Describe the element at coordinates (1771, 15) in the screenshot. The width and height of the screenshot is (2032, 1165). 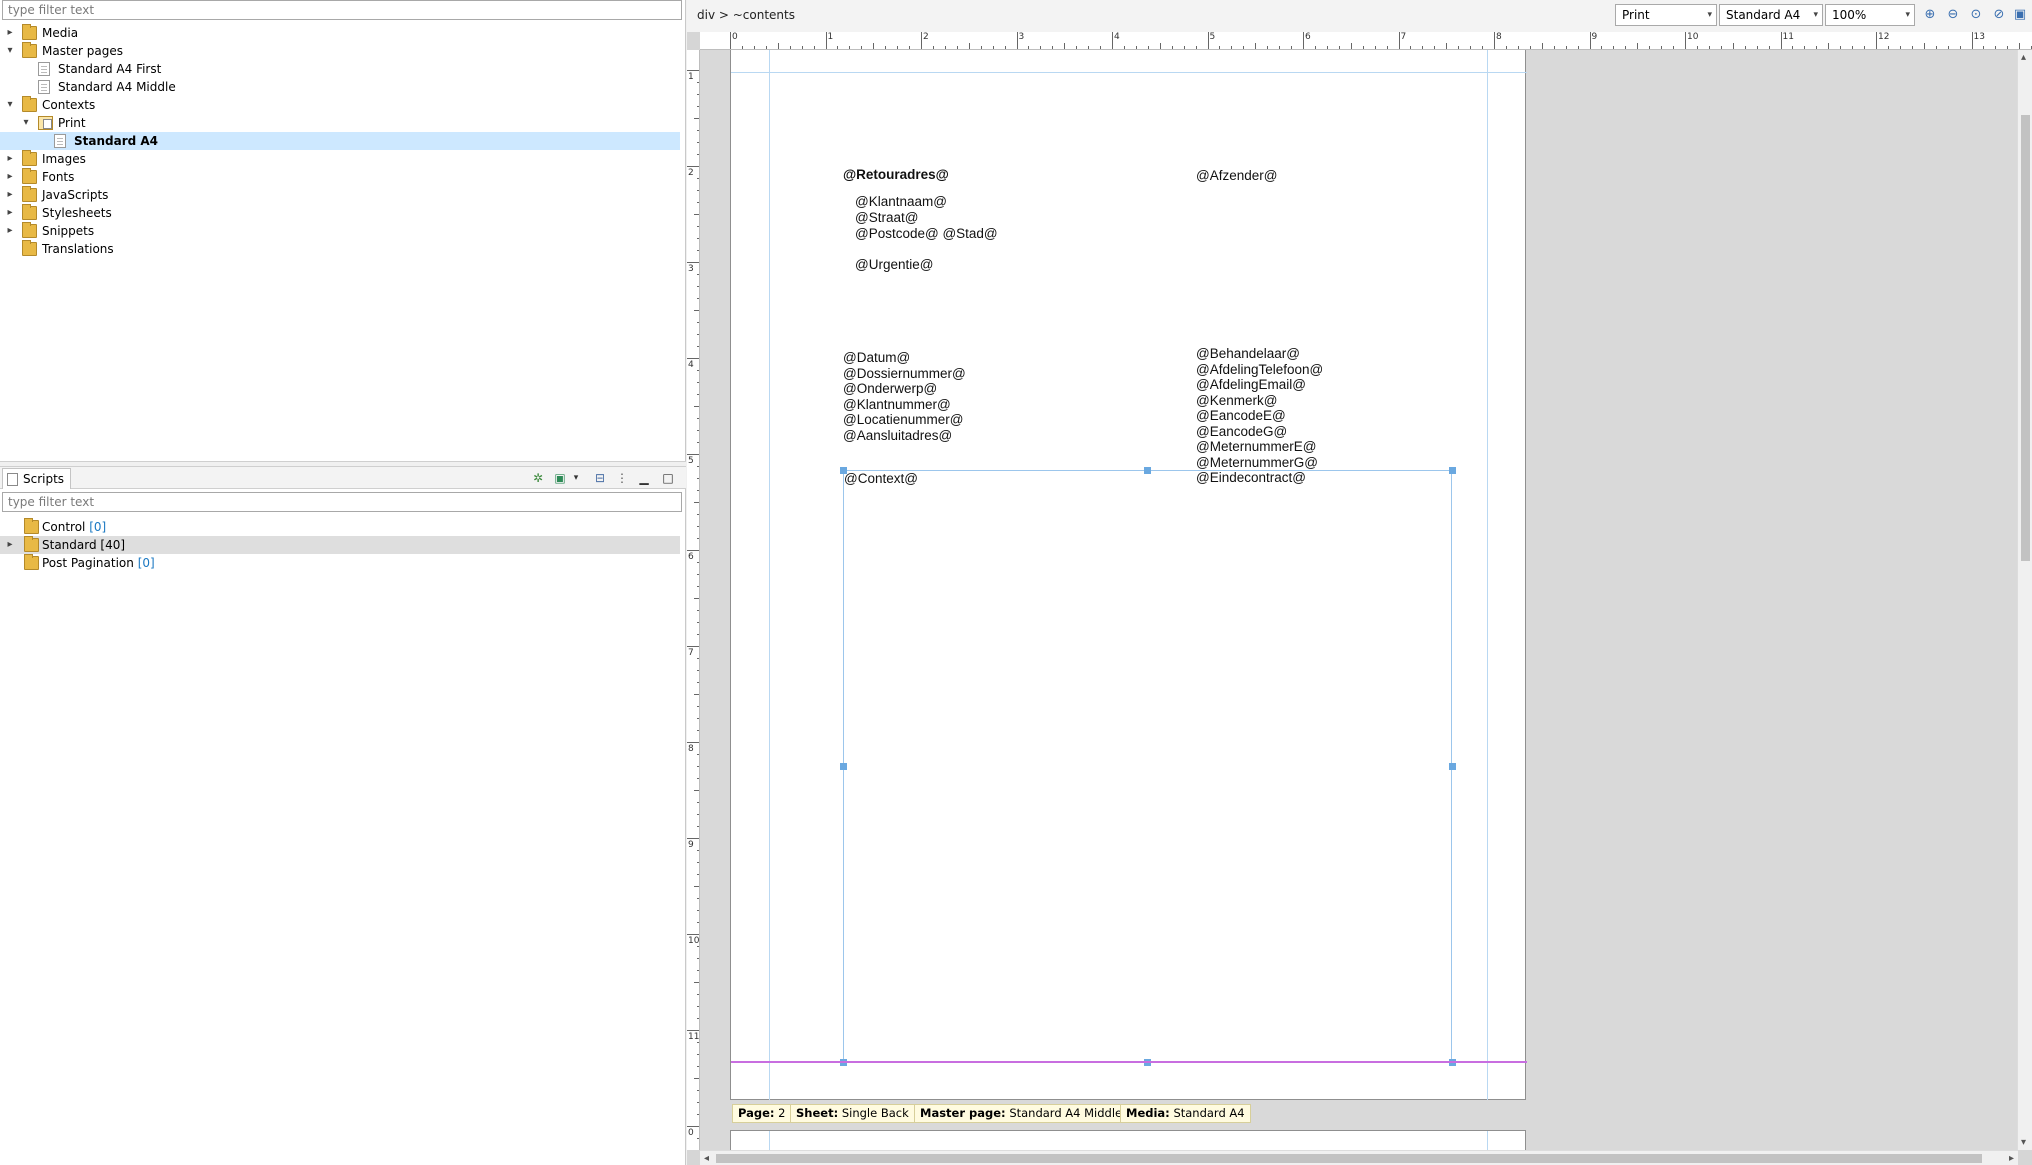
I see `section-select: Standard A4 ▾` at that location.